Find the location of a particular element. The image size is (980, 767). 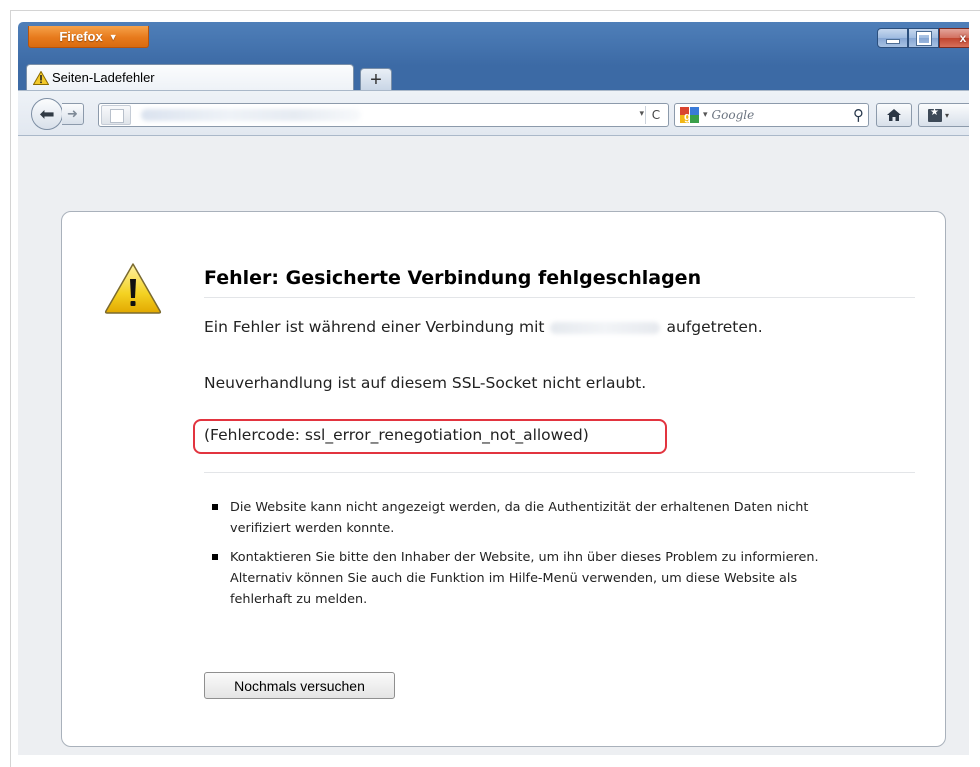

reload-icon: C is located at coordinates (656, 115).